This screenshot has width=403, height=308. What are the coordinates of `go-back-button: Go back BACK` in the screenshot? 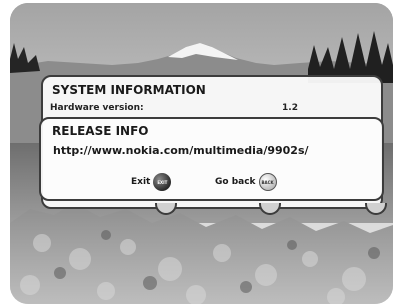 It's located at (246, 182).